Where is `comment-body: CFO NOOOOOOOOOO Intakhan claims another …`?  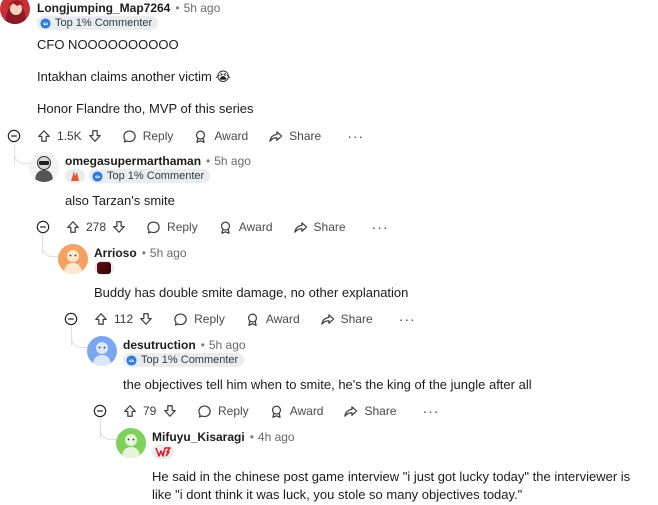
comment-body: CFO NOOOOOOOOOO Intakhan claims another … is located at coordinates (337, 77).